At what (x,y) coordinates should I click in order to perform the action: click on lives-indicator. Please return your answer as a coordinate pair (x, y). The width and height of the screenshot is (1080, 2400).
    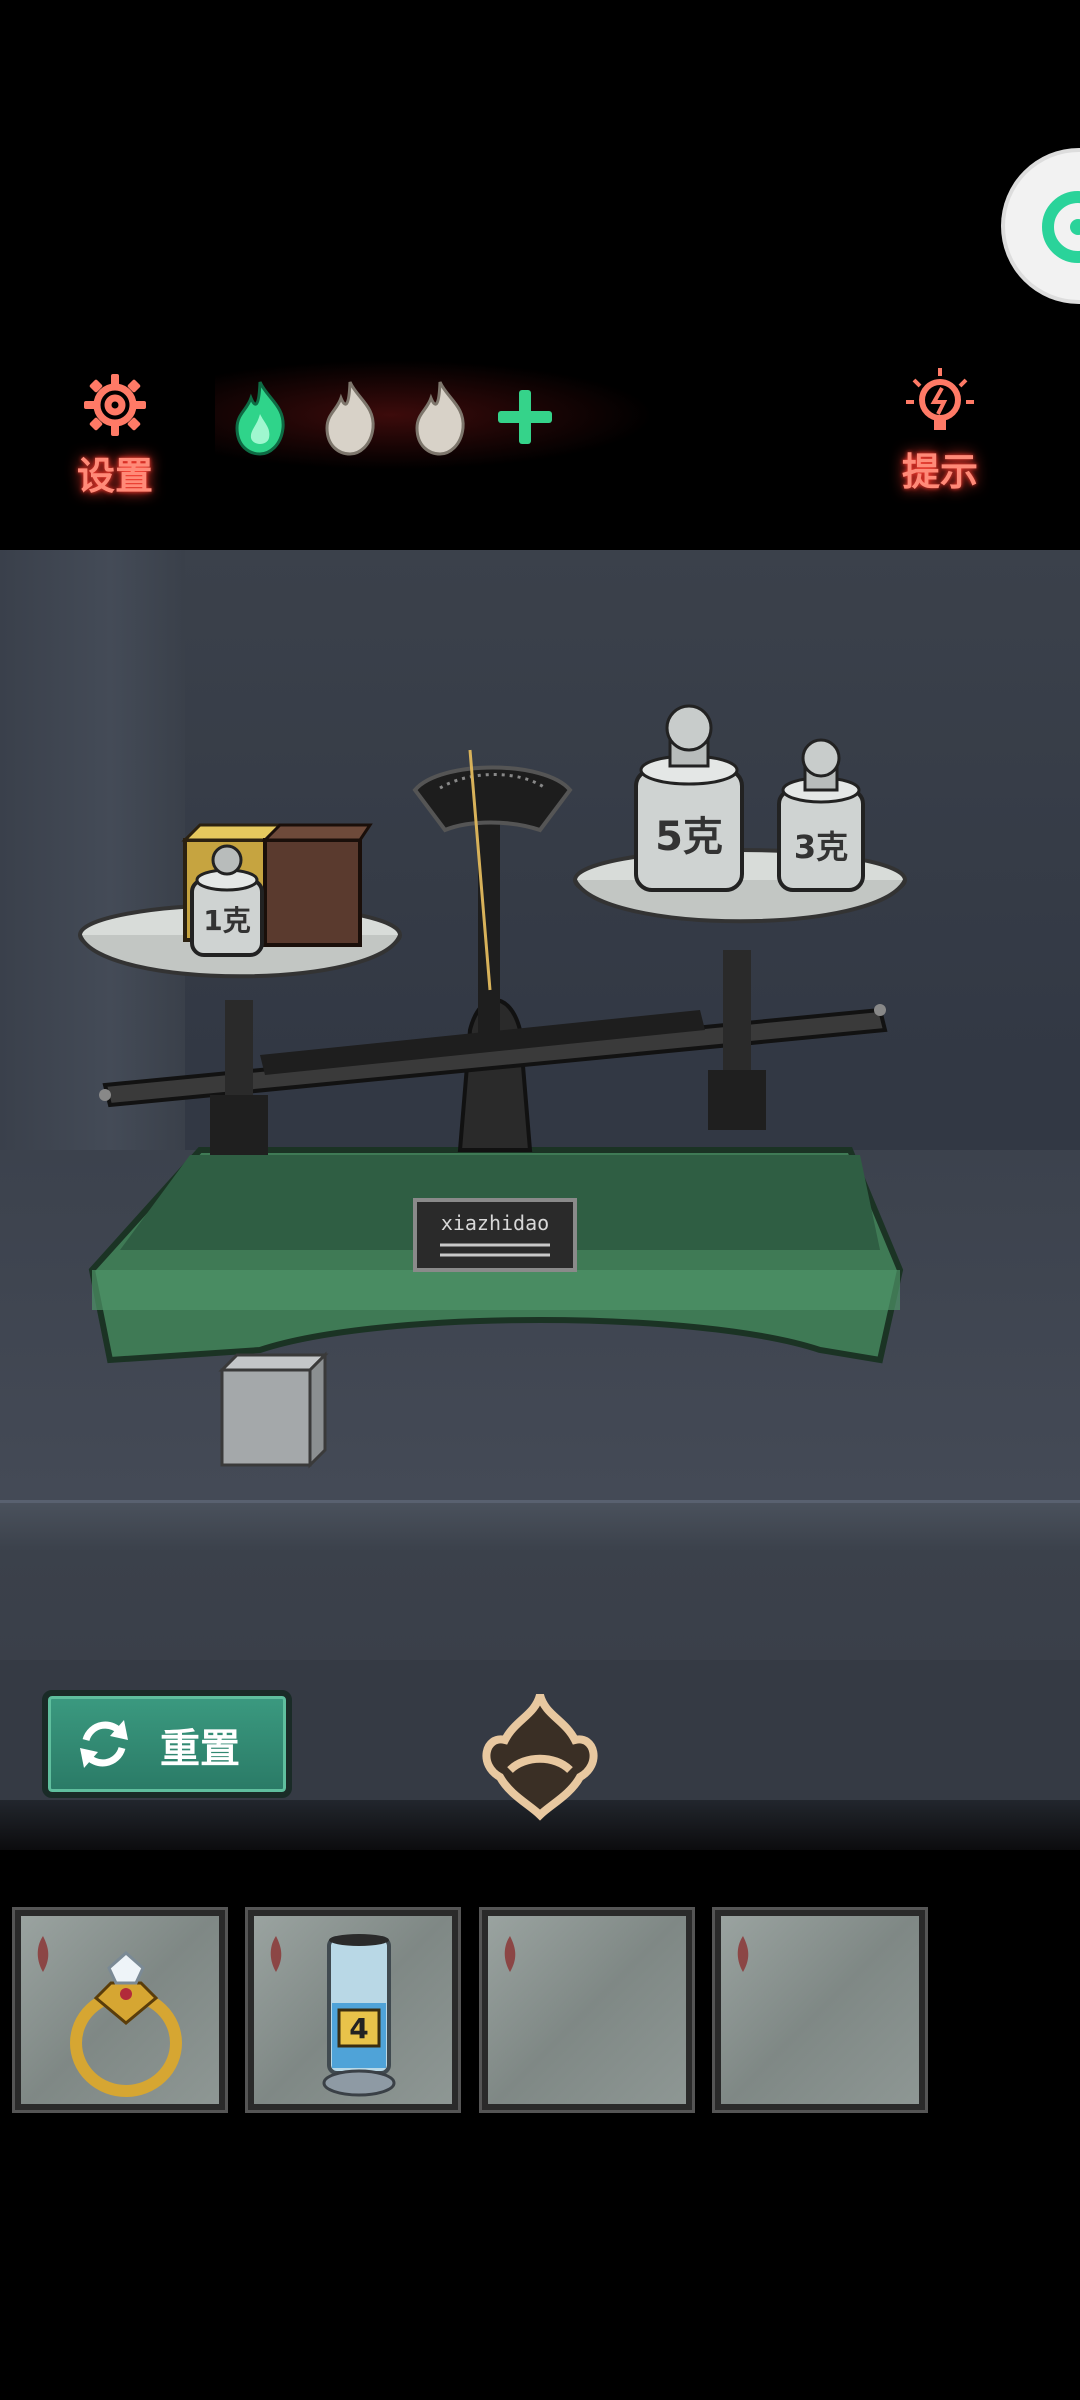
    Looking at the image, I should click on (435, 415).